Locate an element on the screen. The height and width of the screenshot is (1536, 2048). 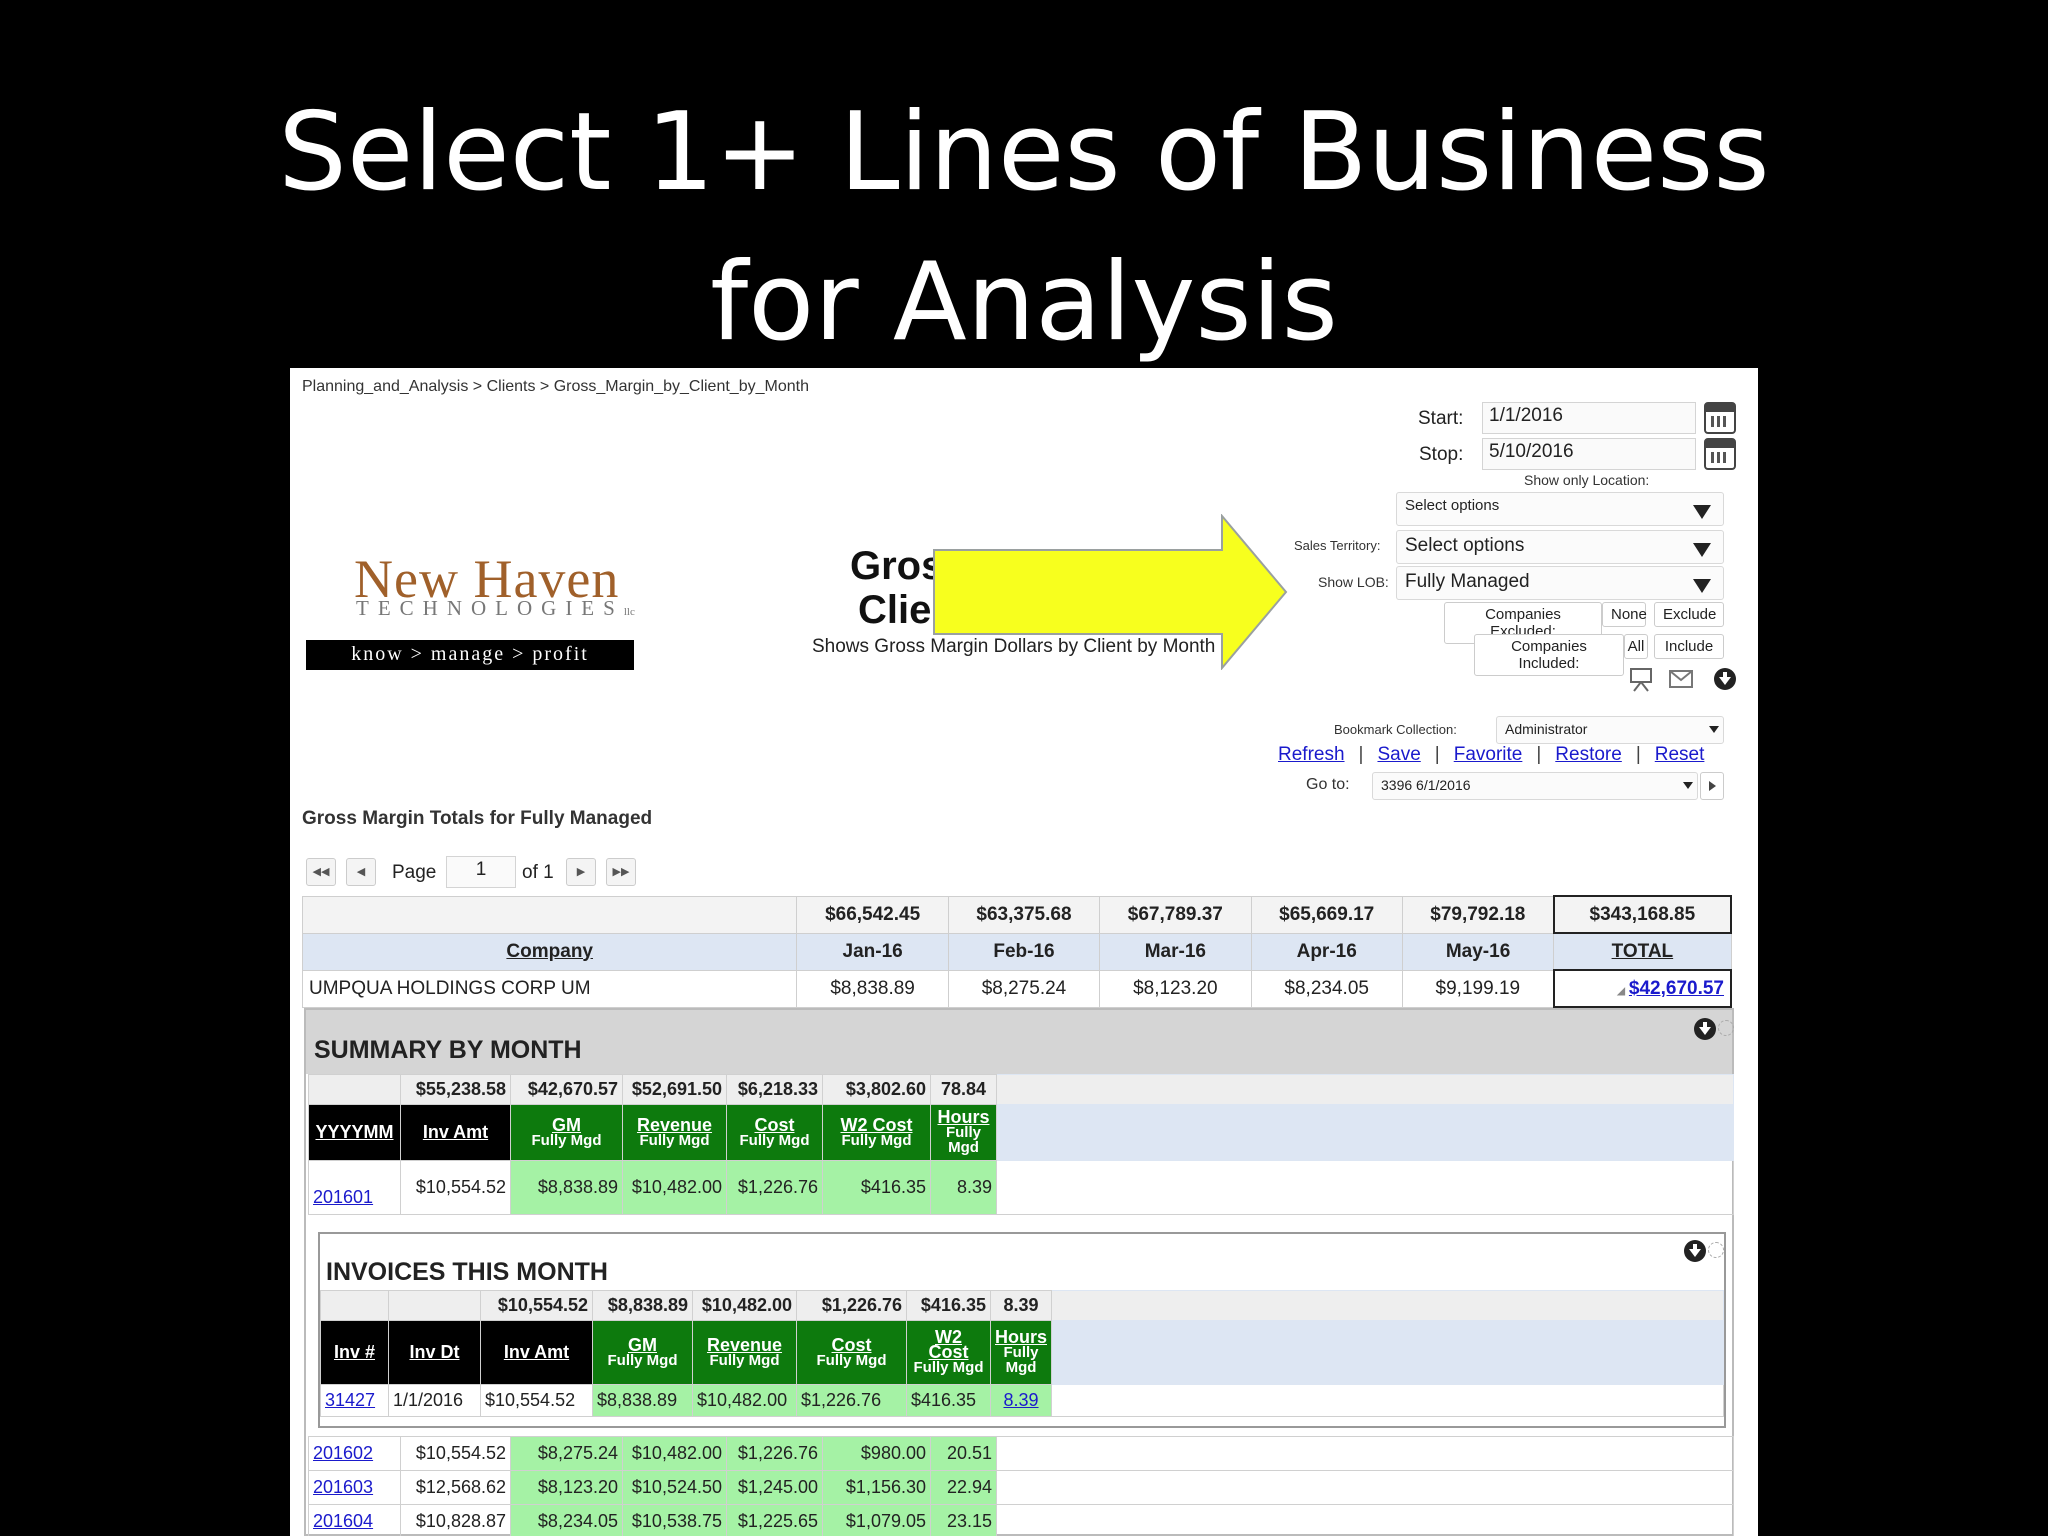
location-value: Select options is located at coordinates (1452, 505).